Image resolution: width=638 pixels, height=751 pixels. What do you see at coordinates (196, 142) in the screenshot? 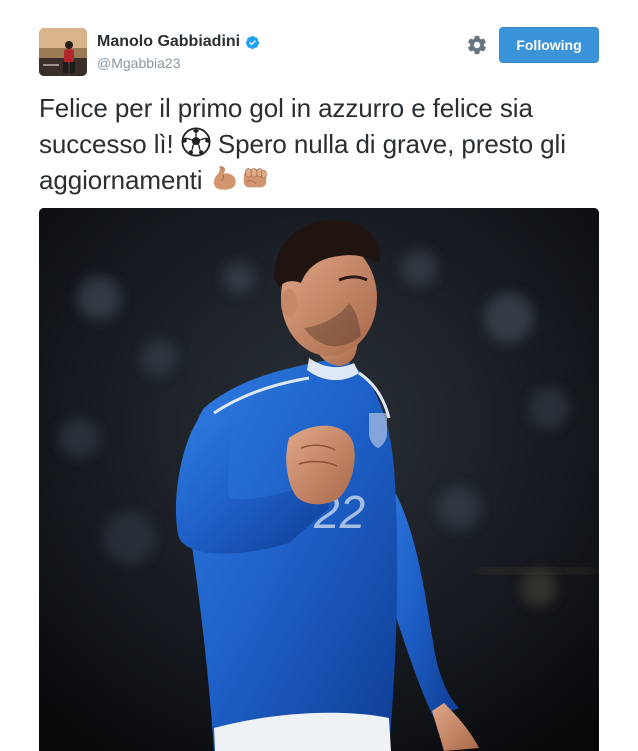
I see `soccer-ball-icon` at bounding box center [196, 142].